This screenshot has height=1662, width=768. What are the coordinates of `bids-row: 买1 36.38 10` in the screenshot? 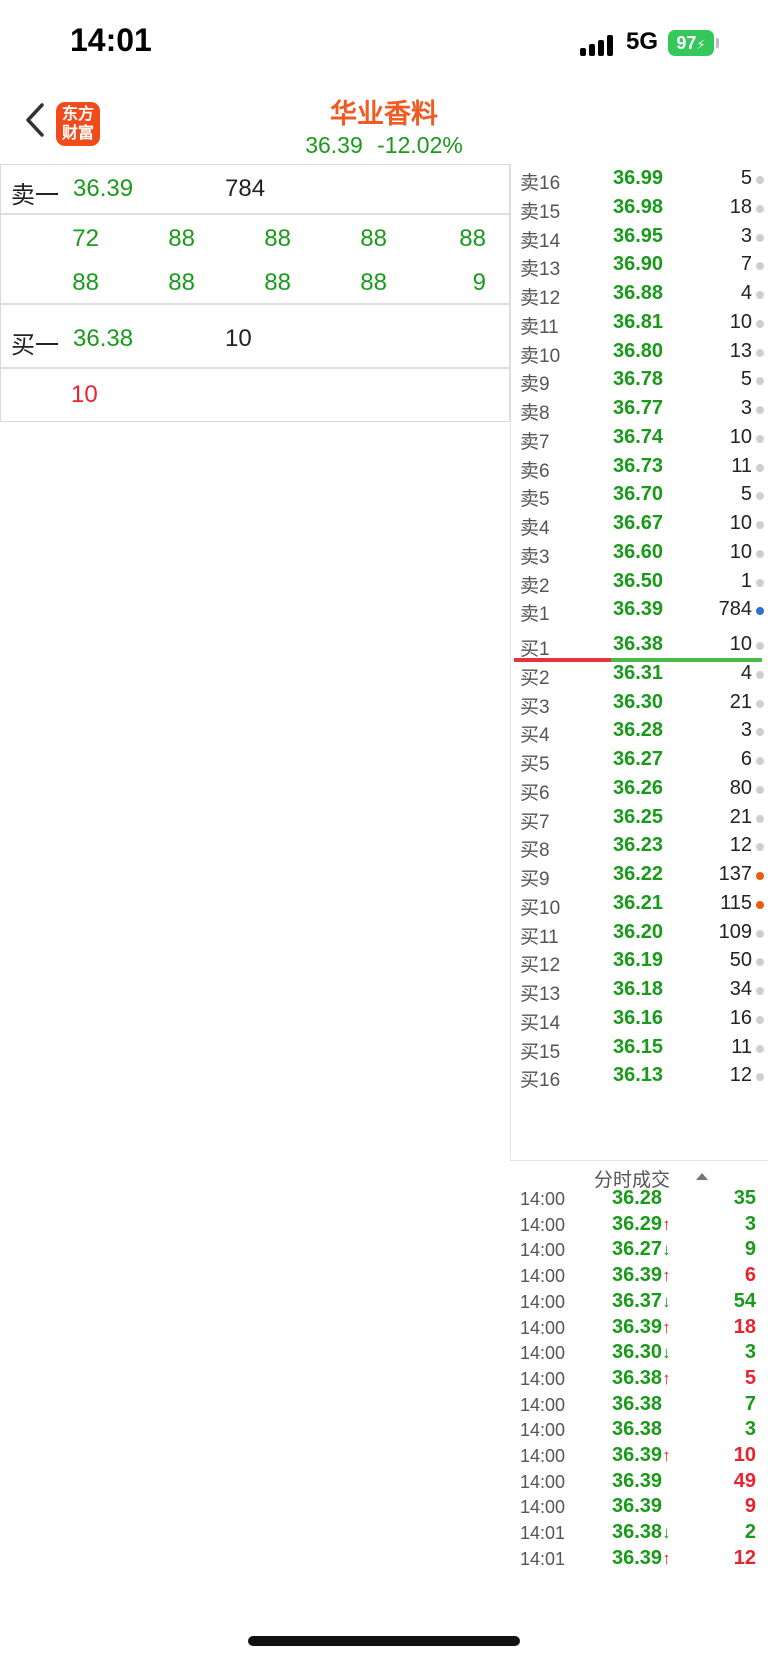 It's located at (639, 646).